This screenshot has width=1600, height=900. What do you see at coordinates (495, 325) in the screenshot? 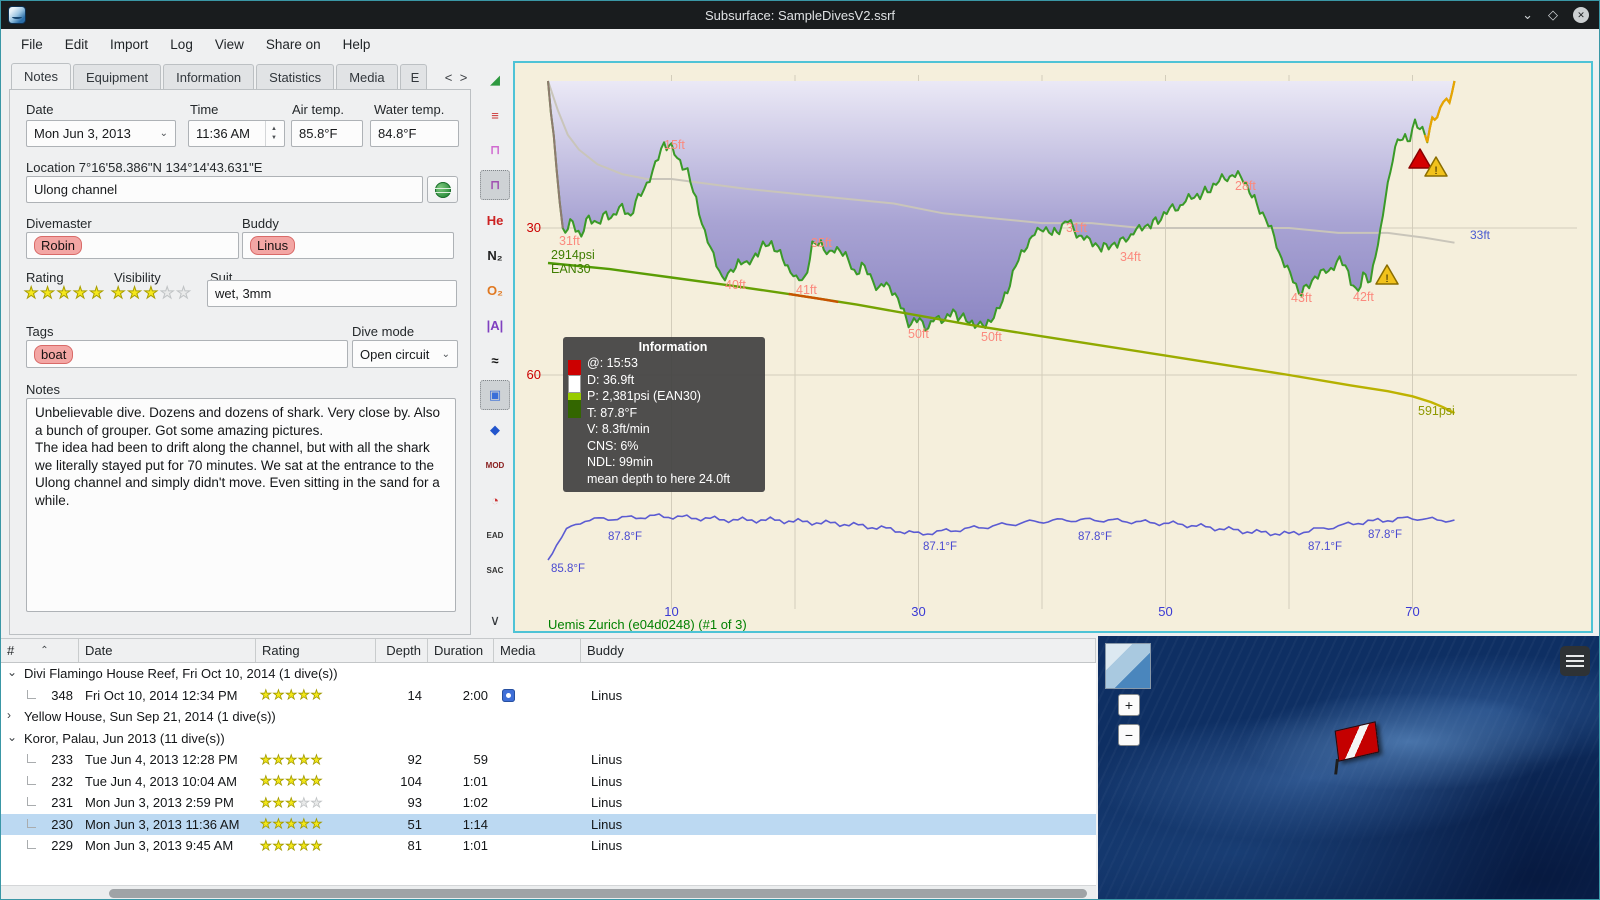
I see `tissue-graph-icon: |A|` at bounding box center [495, 325].